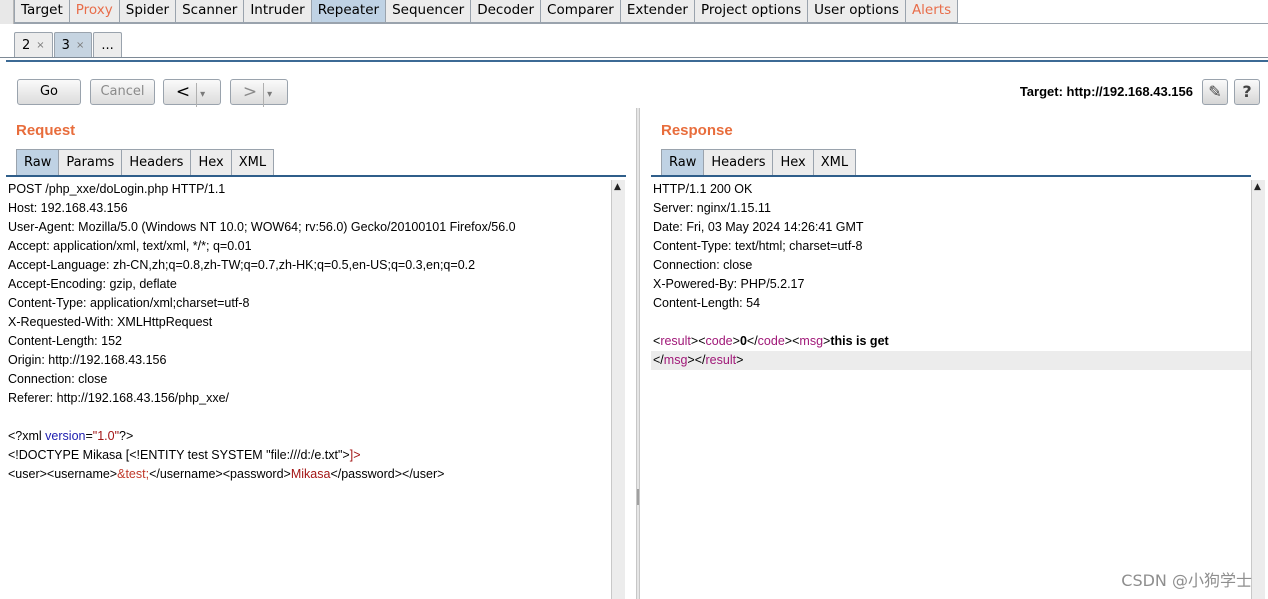 The height and width of the screenshot is (599, 1268). Describe the element at coordinates (122, 92) in the screenshot. I see `cancel-button: Cancel` at that location.